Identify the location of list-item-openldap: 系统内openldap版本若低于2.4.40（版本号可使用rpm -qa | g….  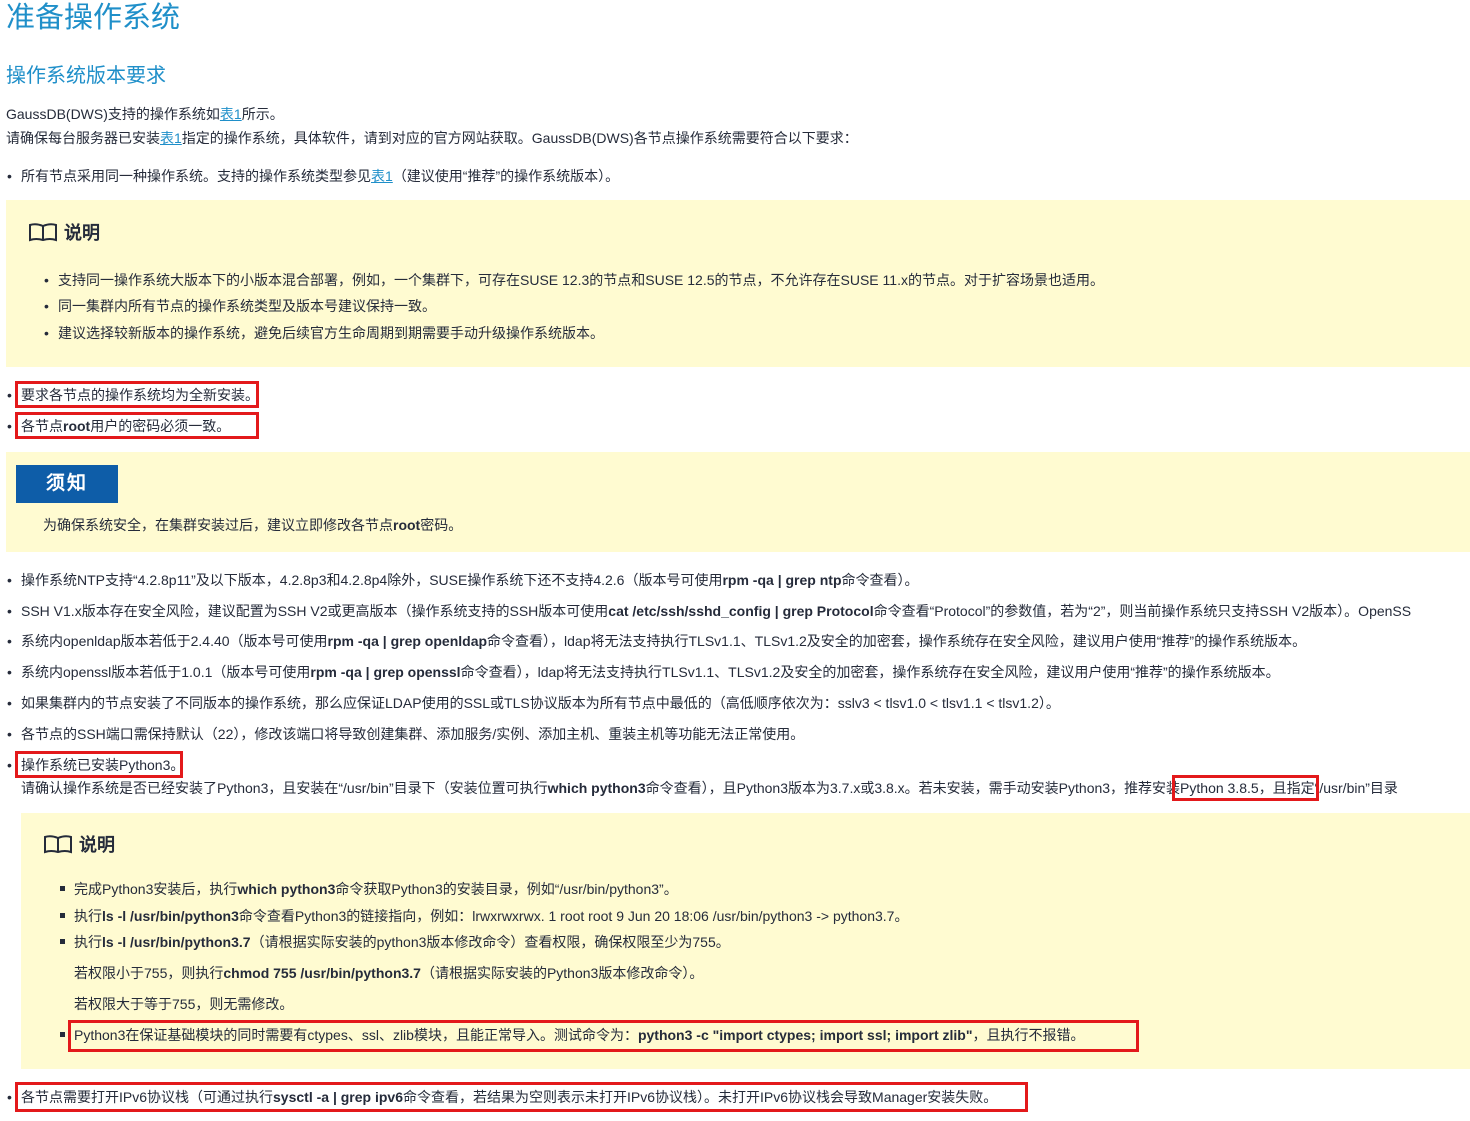
(664, 641).